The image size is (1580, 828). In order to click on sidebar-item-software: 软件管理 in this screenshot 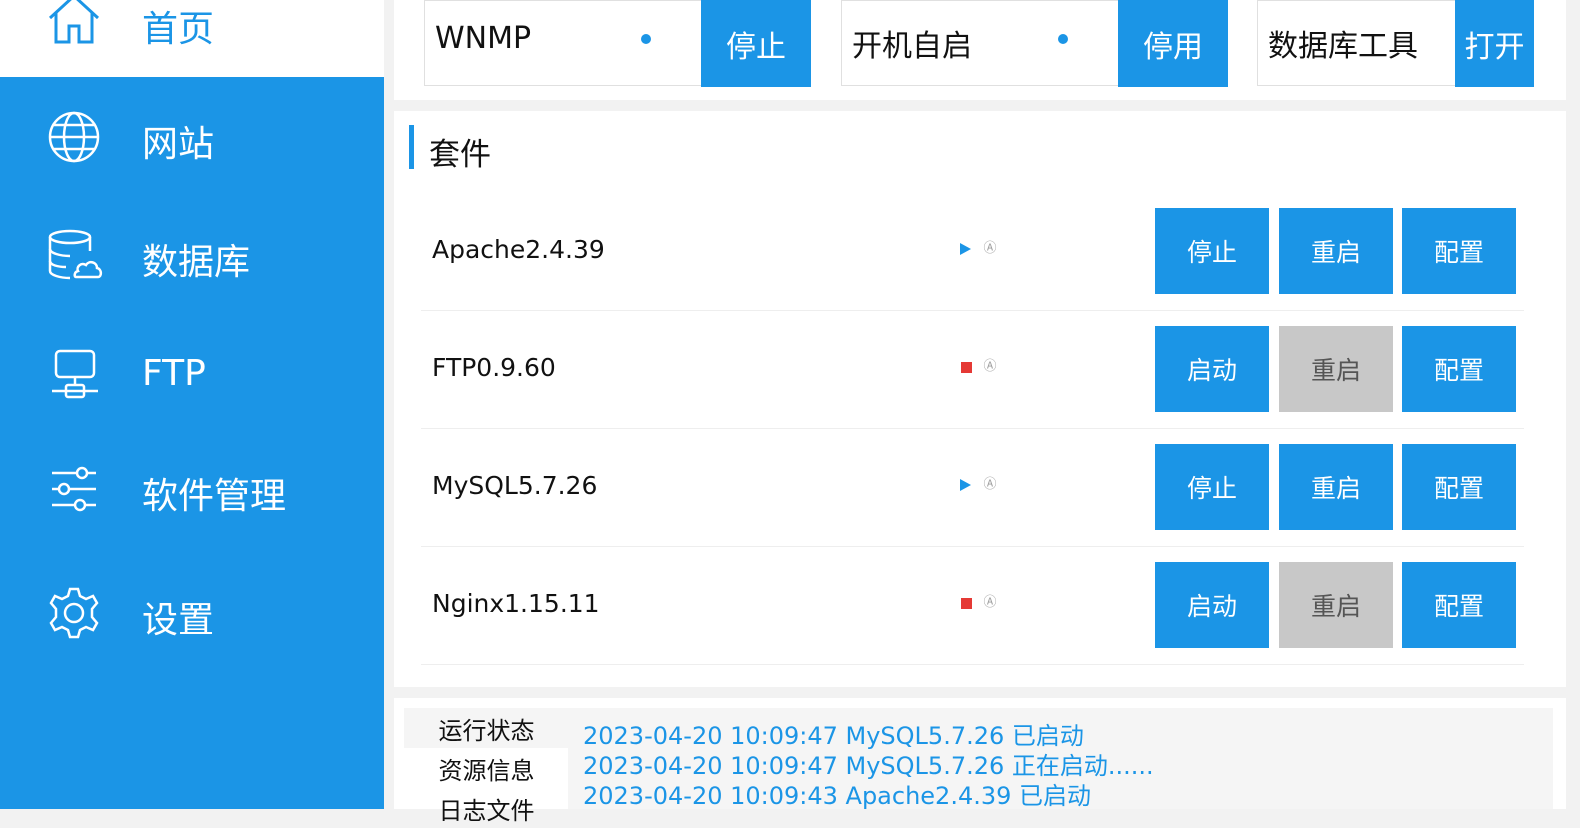, I will do `click(192, 490)`.